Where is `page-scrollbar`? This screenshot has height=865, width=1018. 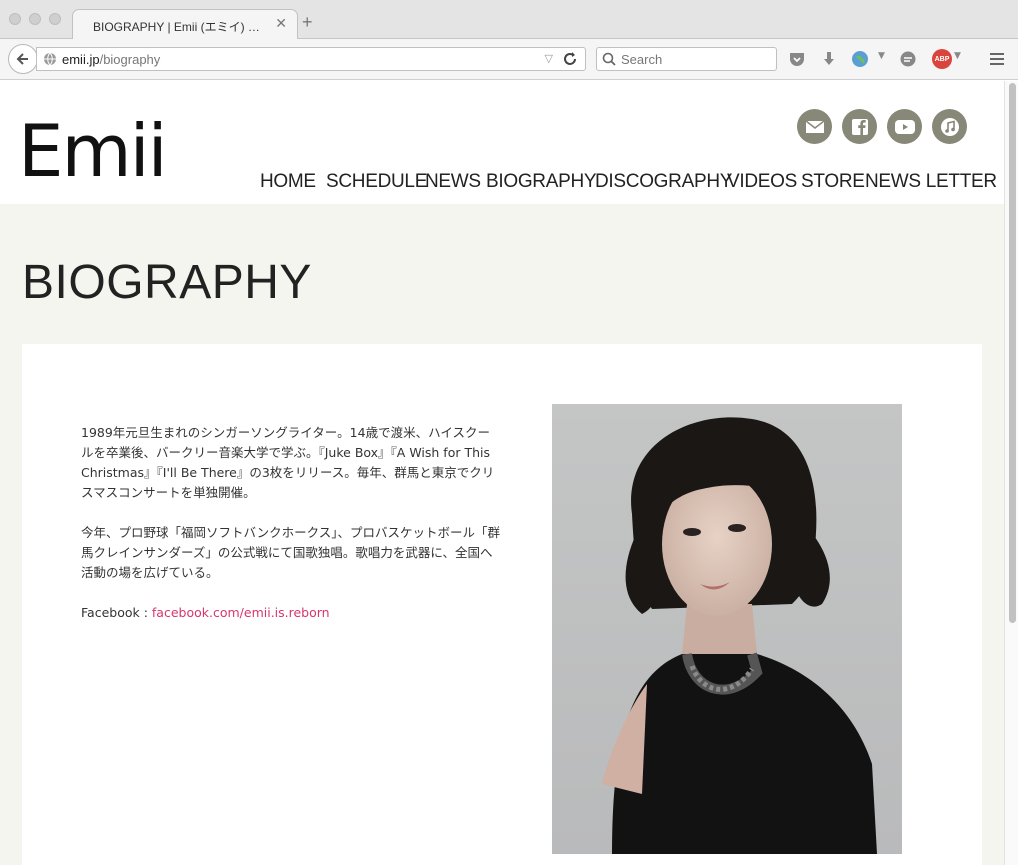
page-scrollbar is located at coordinates (1011, 473).